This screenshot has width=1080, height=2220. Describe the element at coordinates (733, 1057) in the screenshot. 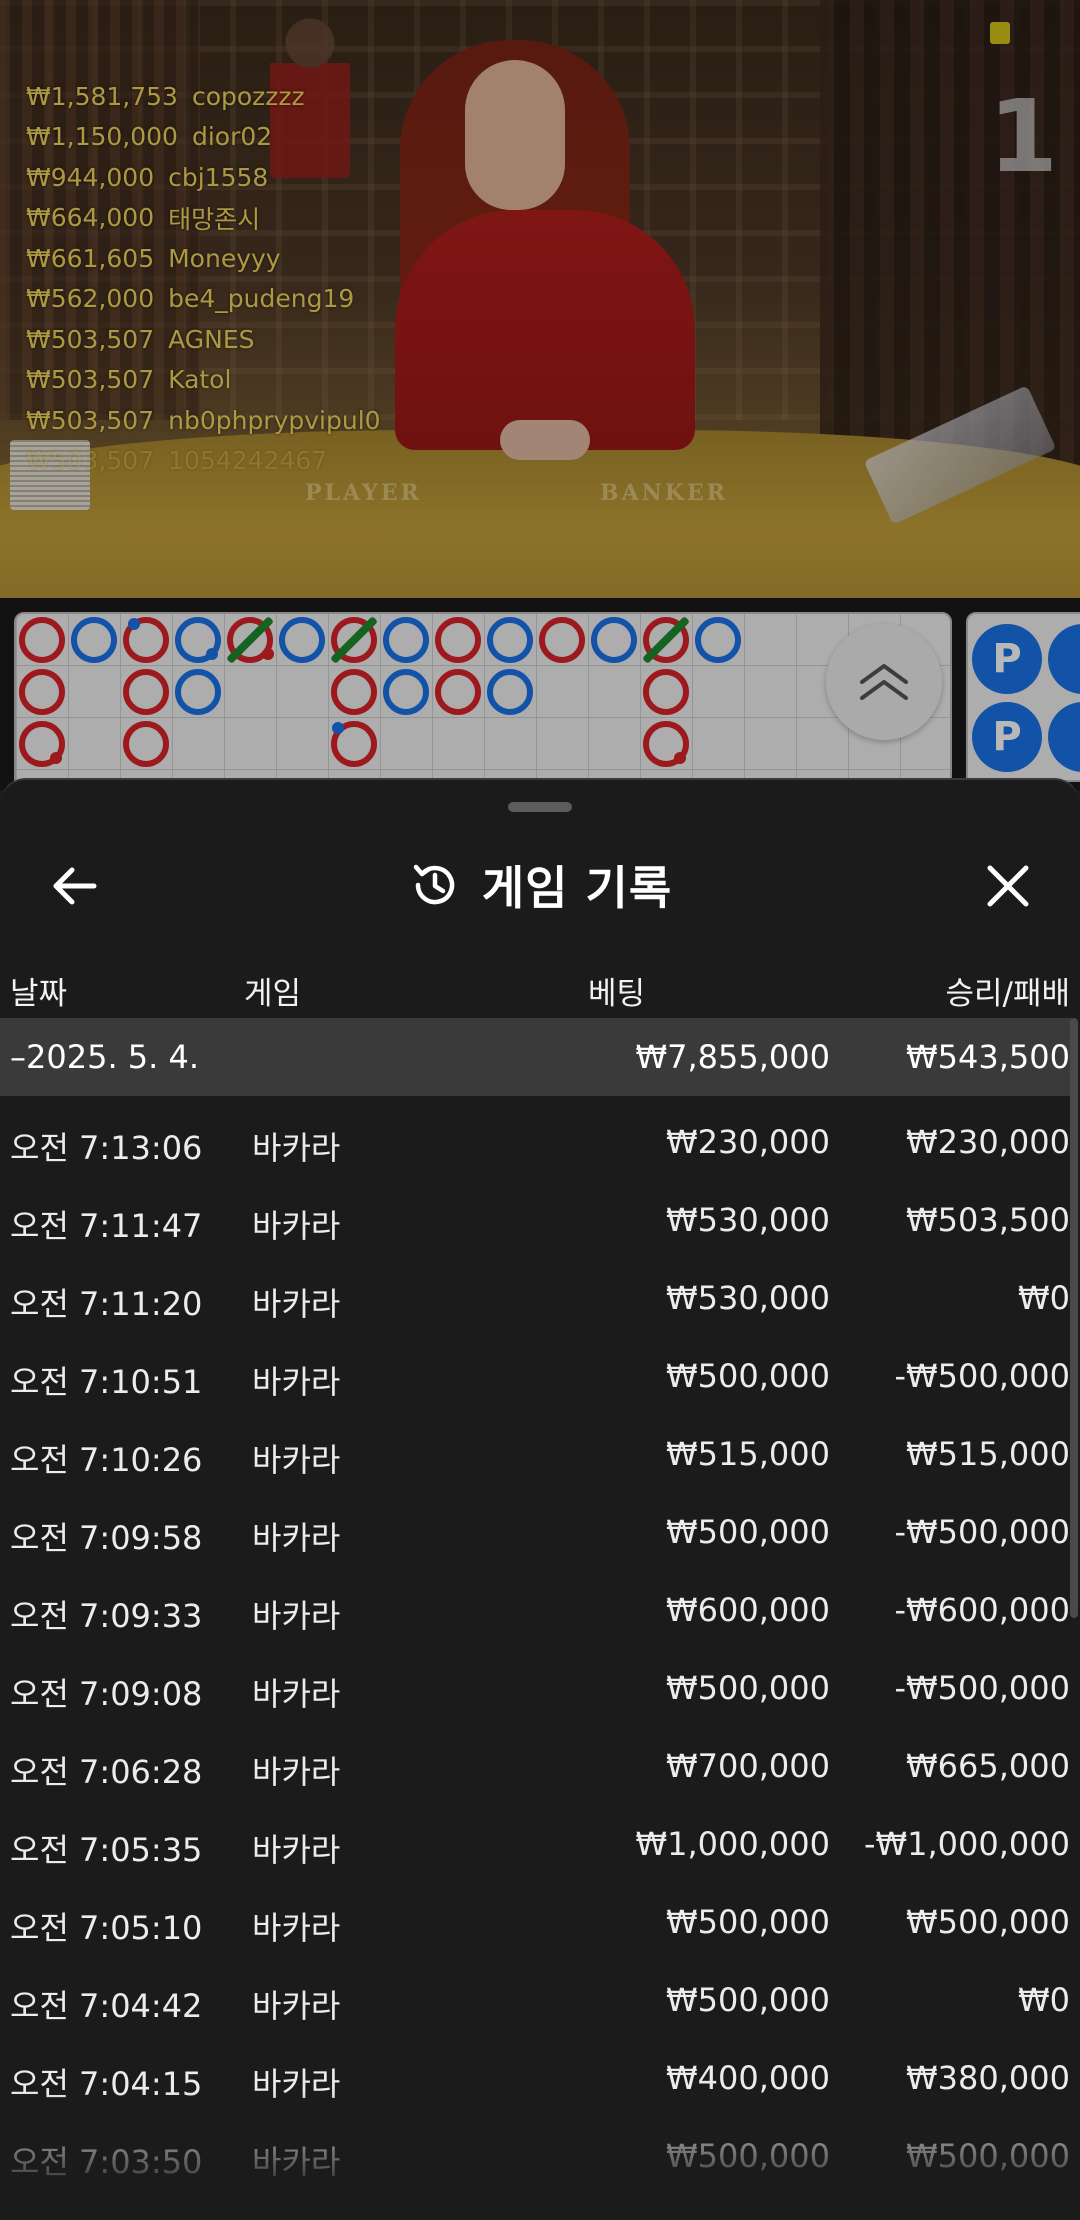

I see `summary-bet: ₩7,855,000` at that location.